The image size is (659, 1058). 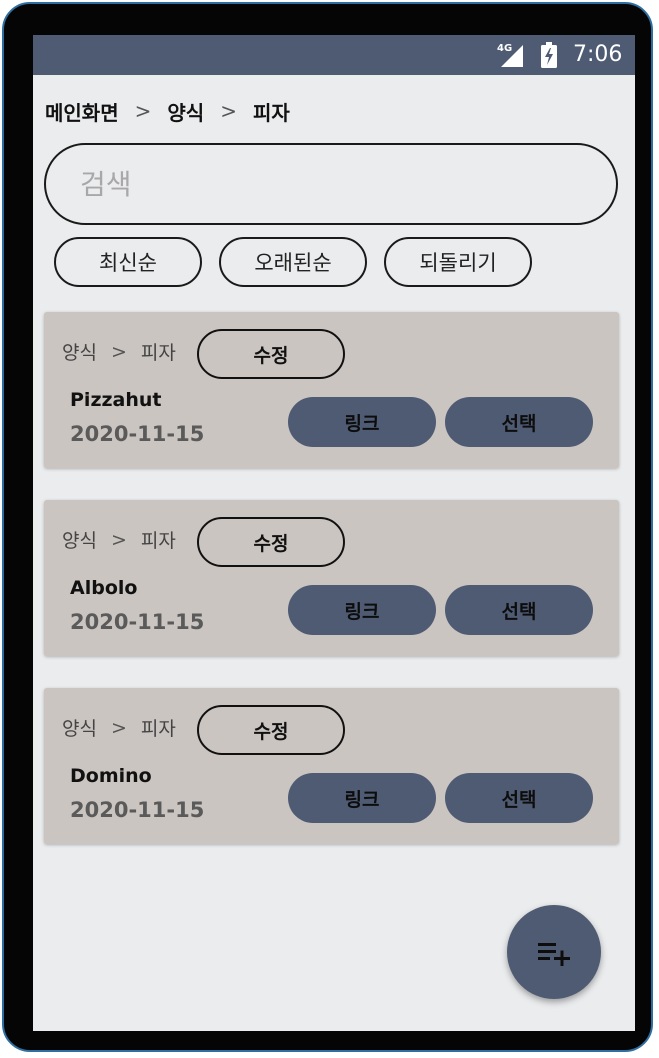 What do you see at coordinates (116, 400) in the screenshot?
I see `restaurant-name: Pizzahut` at bounding box center [116, 400].